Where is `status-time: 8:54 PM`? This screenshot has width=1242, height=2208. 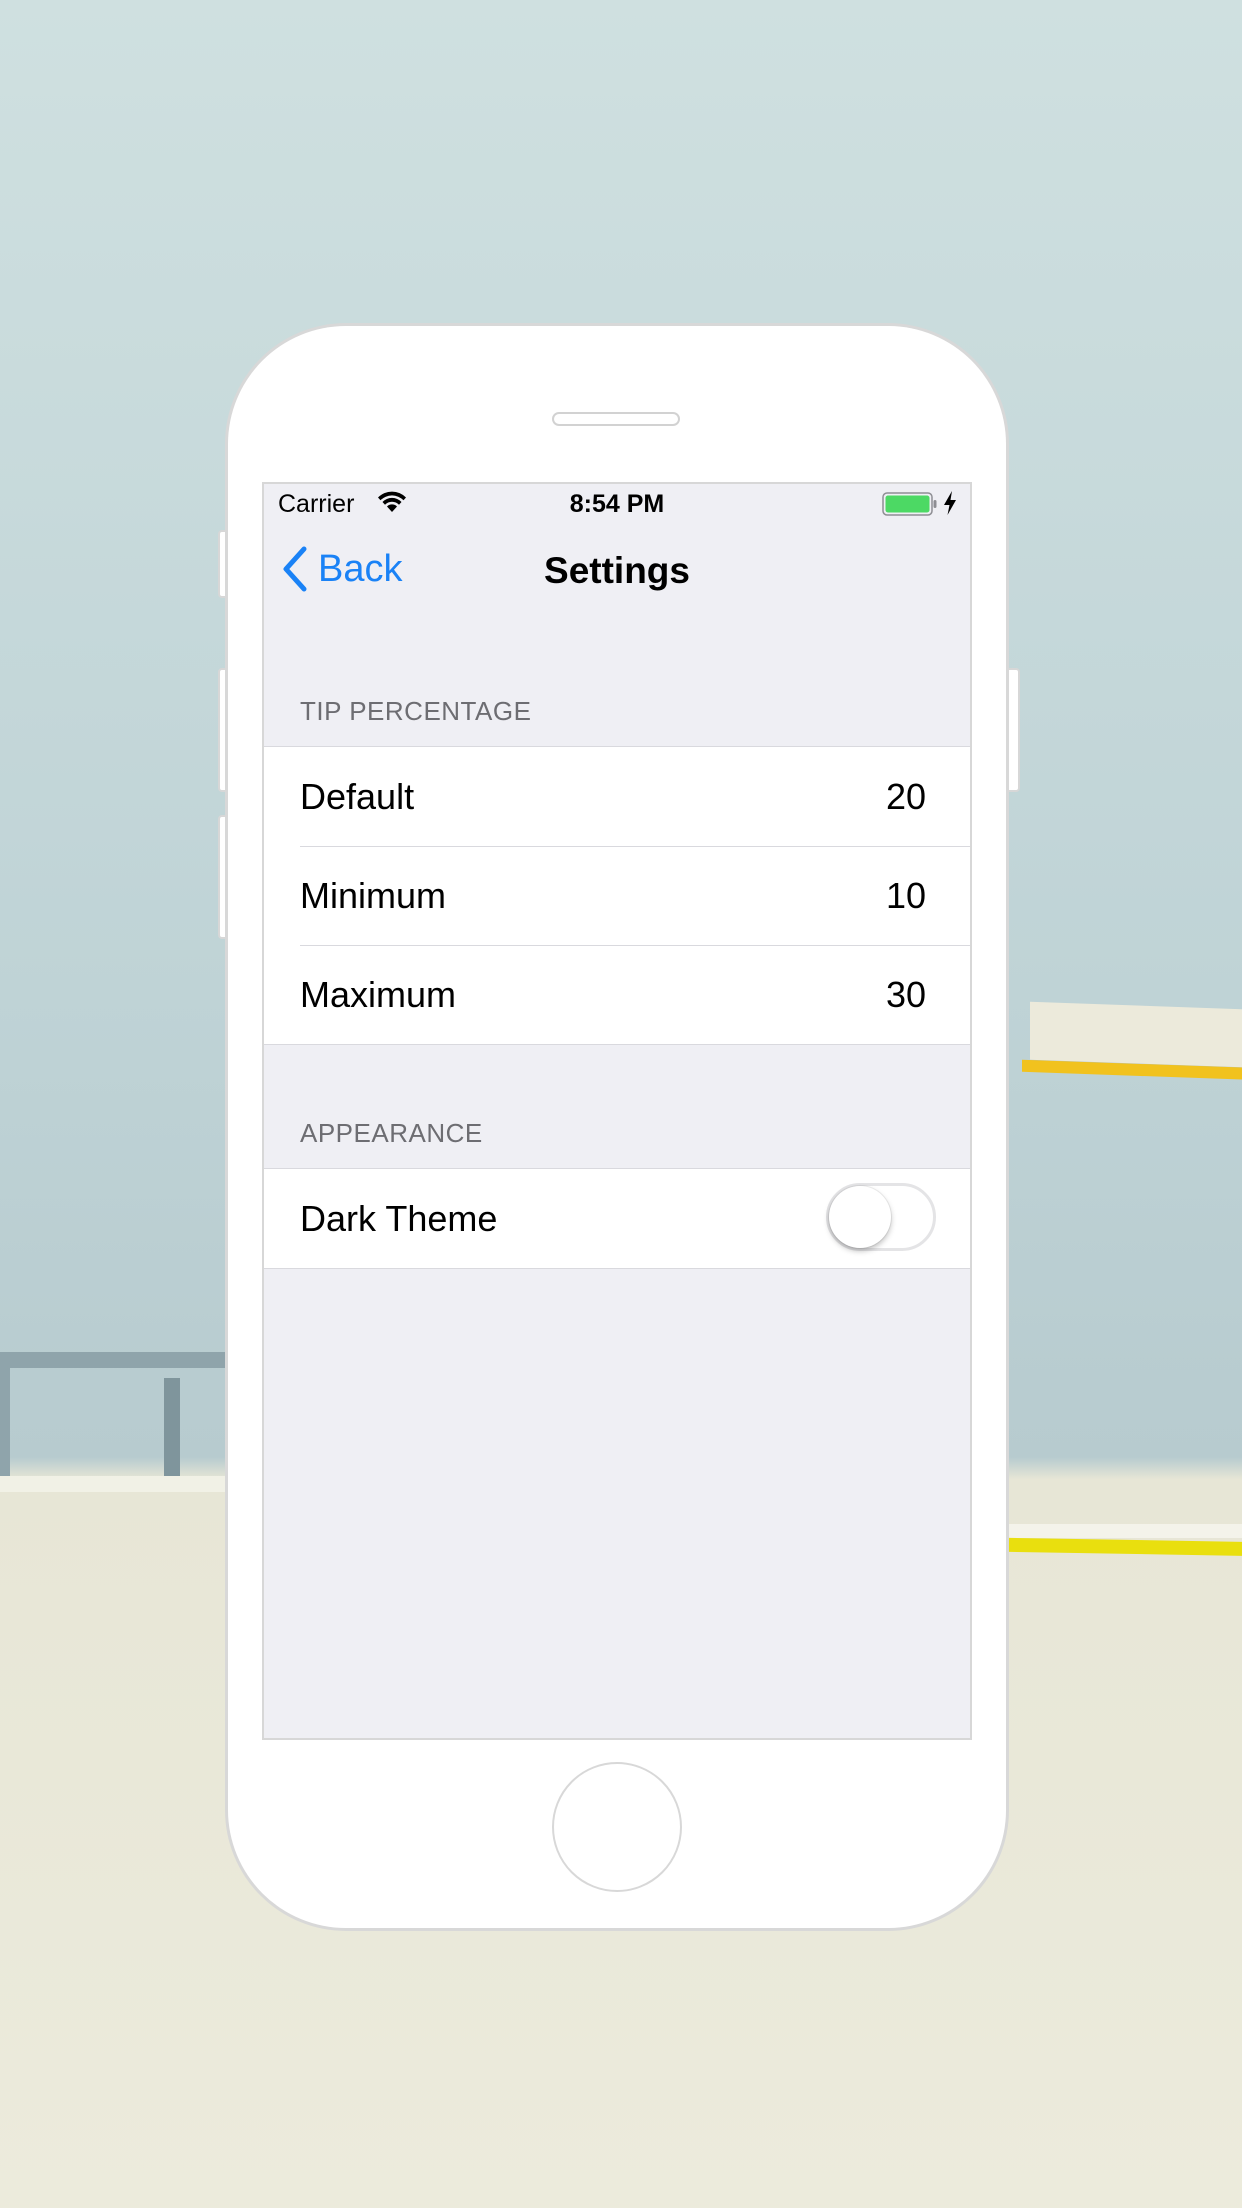 status-time: 8:54 PM is located at coordinates (617, 504).